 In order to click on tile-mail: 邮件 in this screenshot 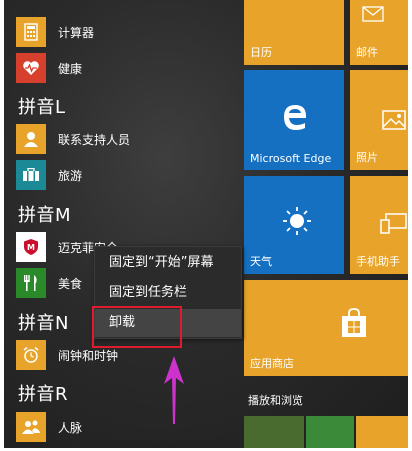, I will do `click(379, 32)`.